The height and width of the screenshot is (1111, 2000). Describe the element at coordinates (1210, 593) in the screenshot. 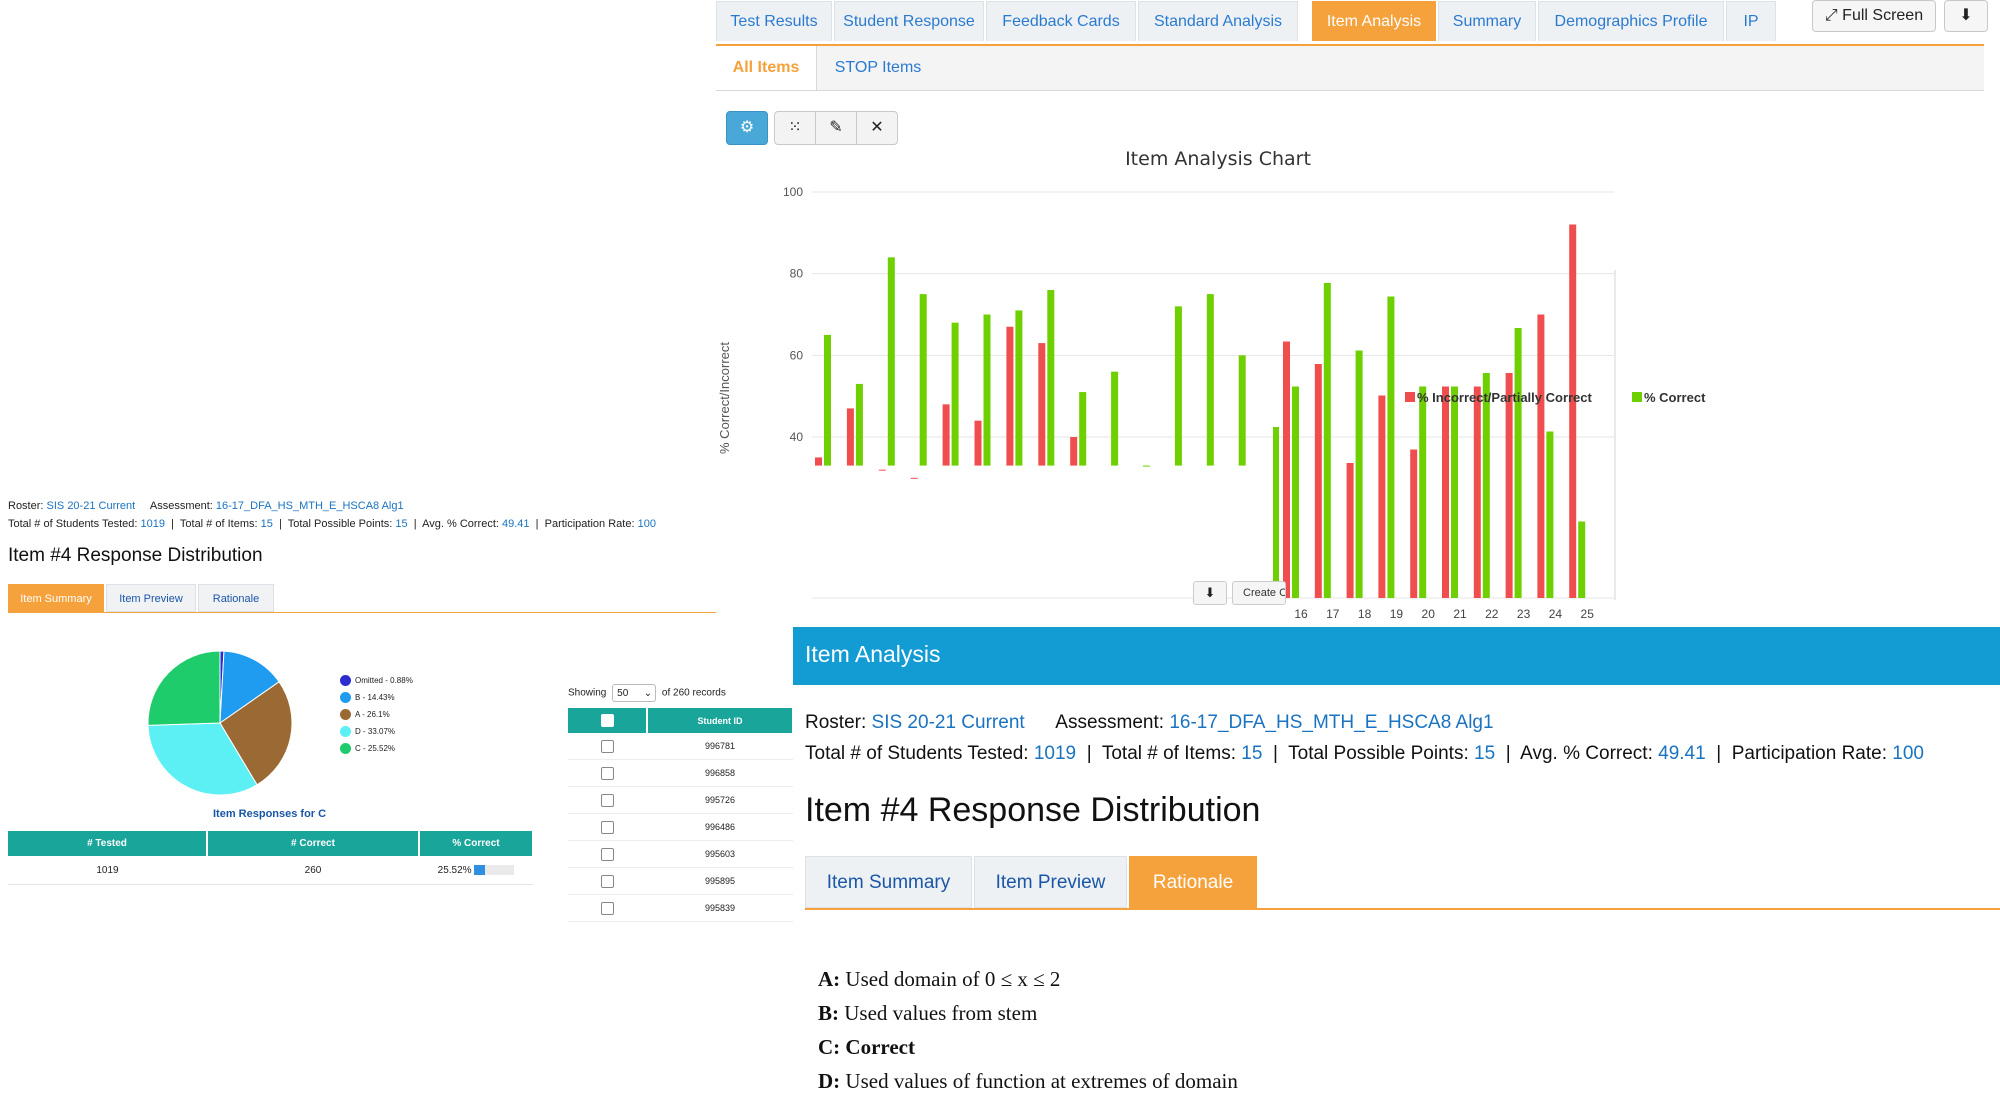

I see `chart-download-button: ⬇` at that location.